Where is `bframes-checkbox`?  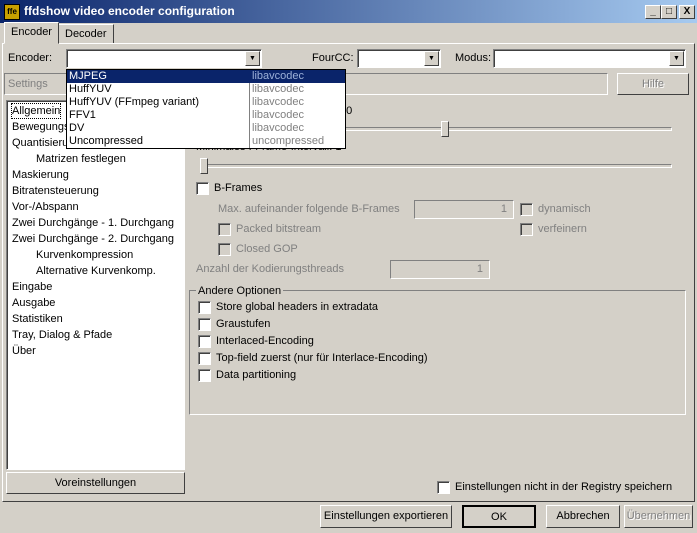 bframes-checkbox is located at coordinates (202, 188).